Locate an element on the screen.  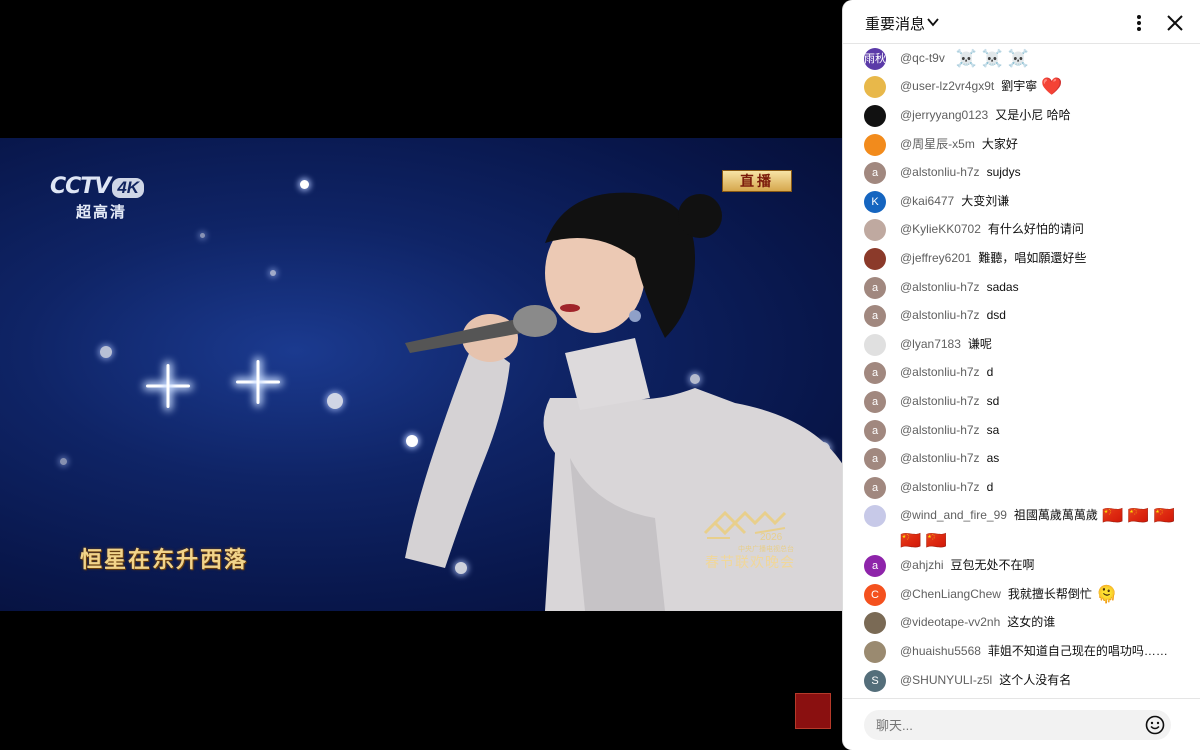
chat-author-name: @周星辰-x5m is located at coordinates (937, 144).